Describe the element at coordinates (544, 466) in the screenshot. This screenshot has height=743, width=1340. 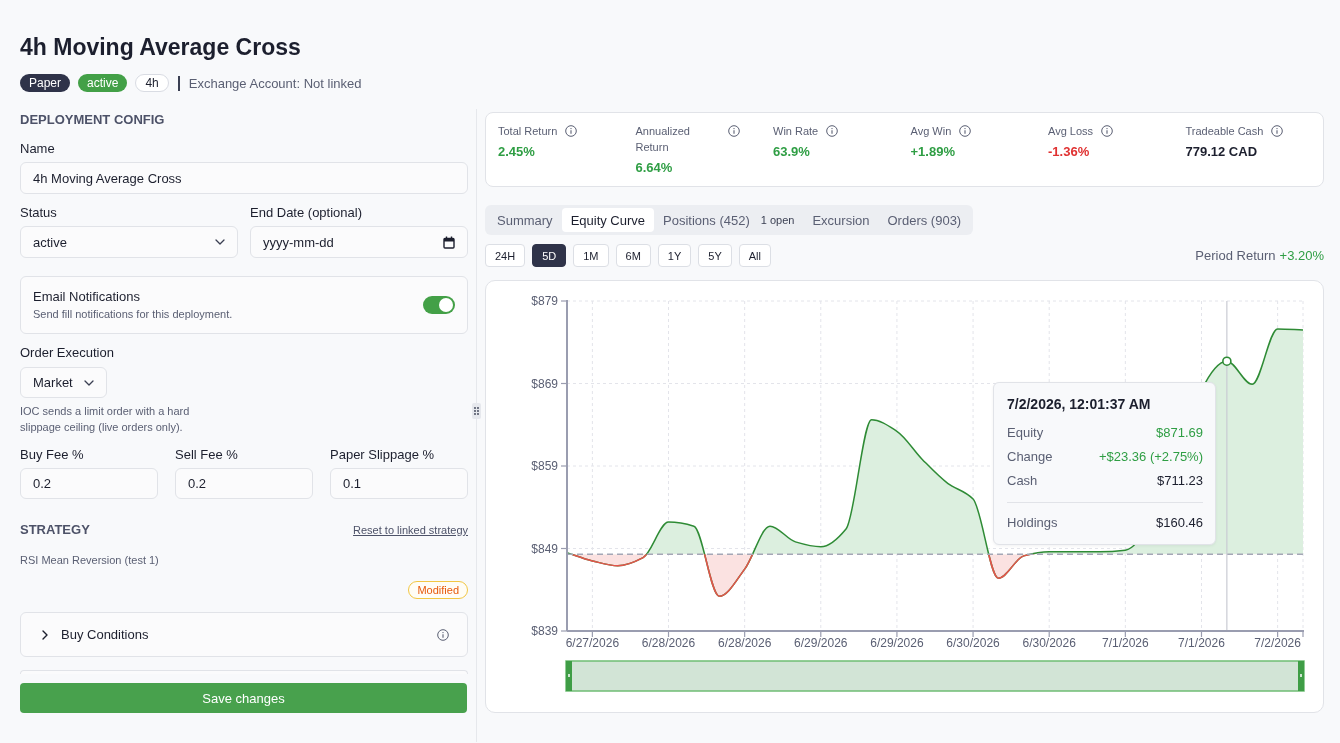
I see `y-axis-label: $859` at that location.